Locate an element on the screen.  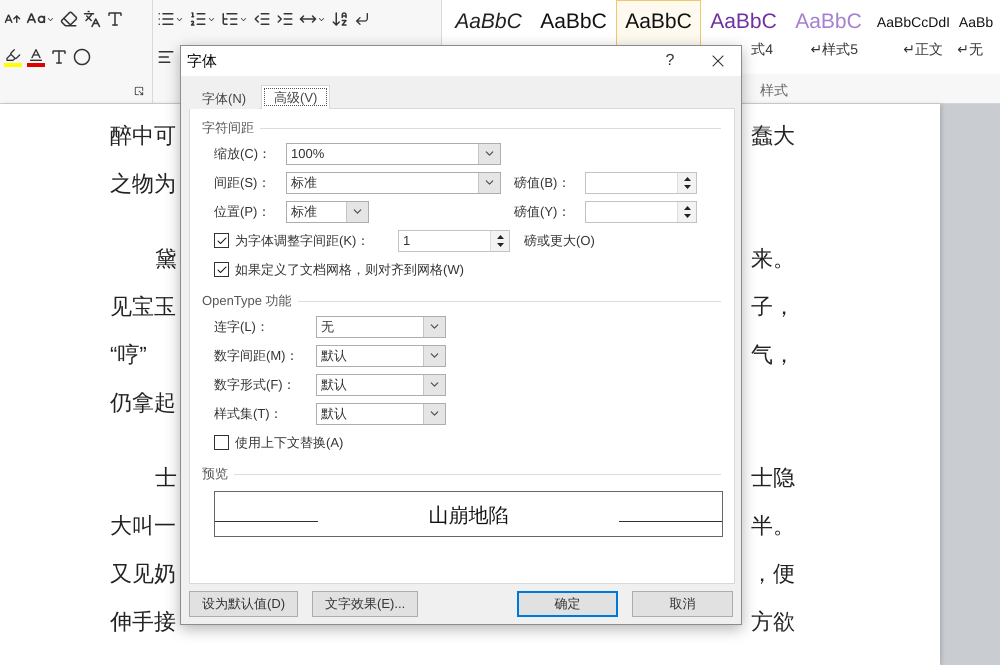
document-text: 之物为 is located at coordinates (143, 184).